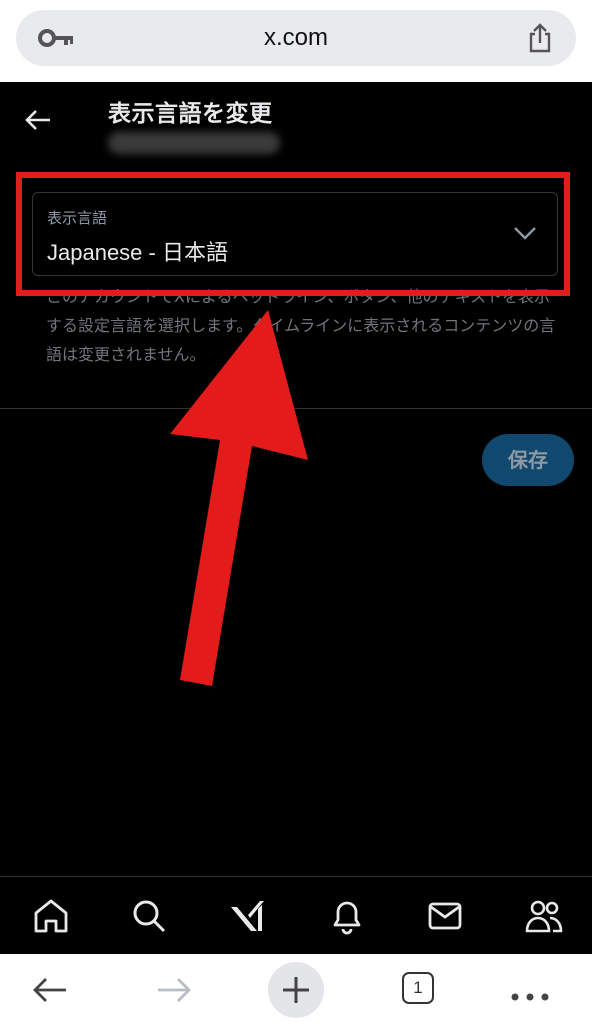 The width and height of the screenshot is (592, 1024). What do you see at coordinates (194, 143) in the screenshot?
I see `blurred-username` at bounding box center [194, 143].